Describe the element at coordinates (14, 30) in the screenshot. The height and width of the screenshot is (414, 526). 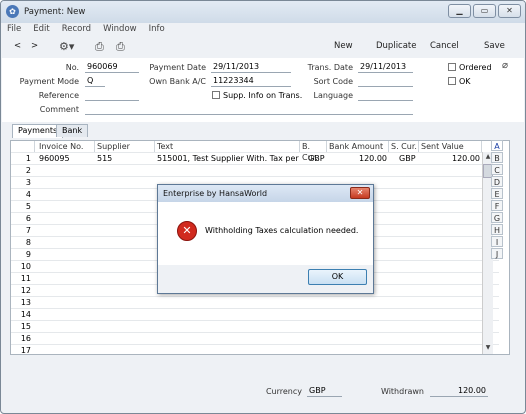
I see `menu-file: File` at that location.